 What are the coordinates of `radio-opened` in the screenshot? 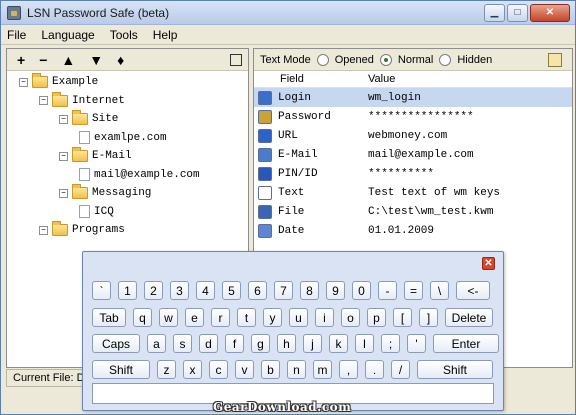 It's located at (322, 59).